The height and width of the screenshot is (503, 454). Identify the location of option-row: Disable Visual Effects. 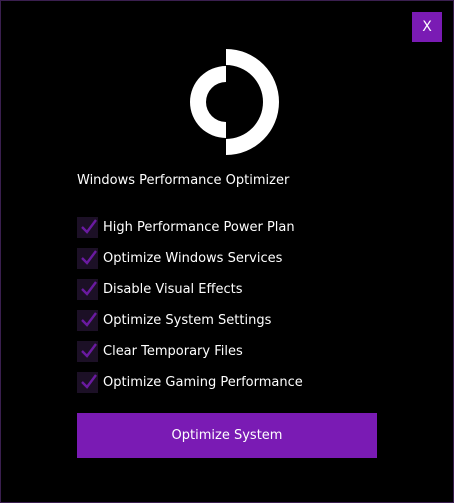
(237, 289).